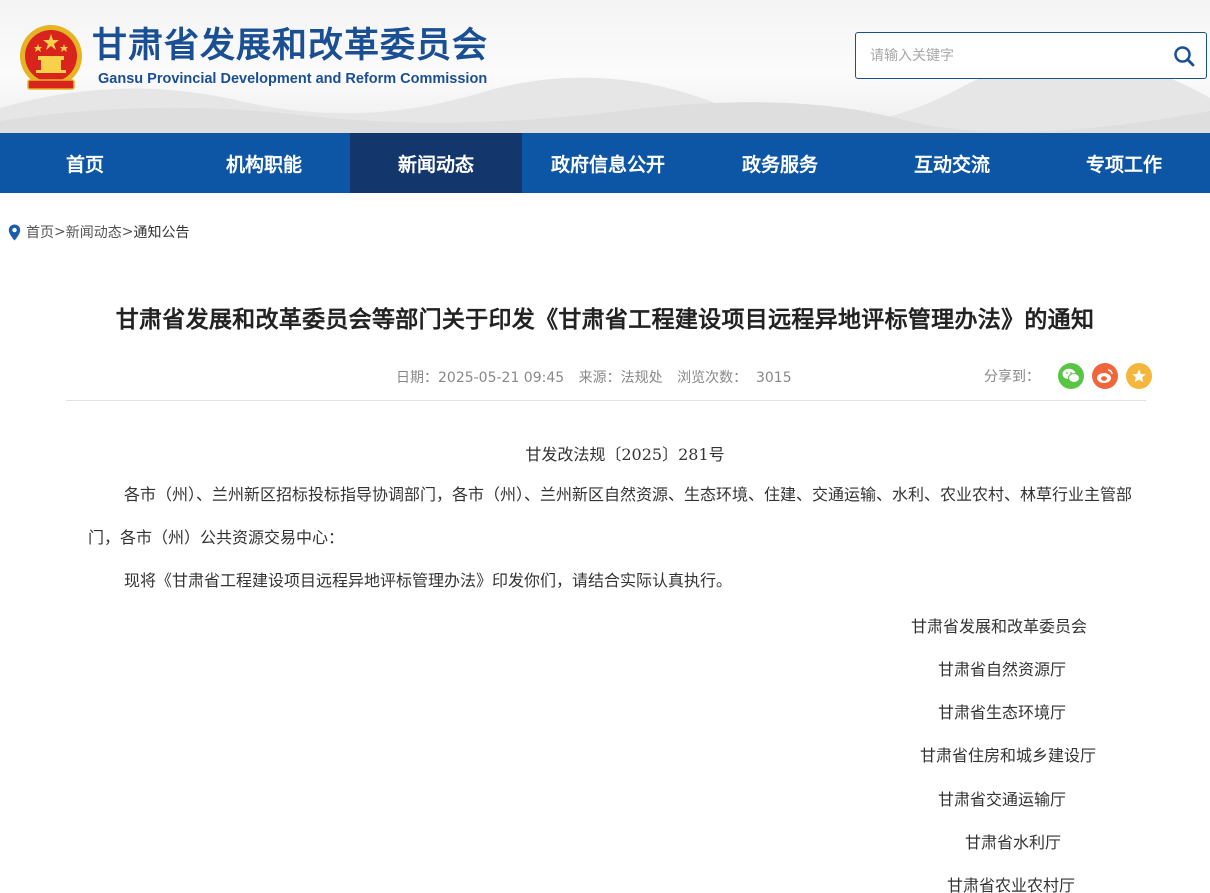  What do you see at coordinates (436, 163) in the screenshot?
I see `nav-item-news: 新闻动态` at bounding box center [436, 163].